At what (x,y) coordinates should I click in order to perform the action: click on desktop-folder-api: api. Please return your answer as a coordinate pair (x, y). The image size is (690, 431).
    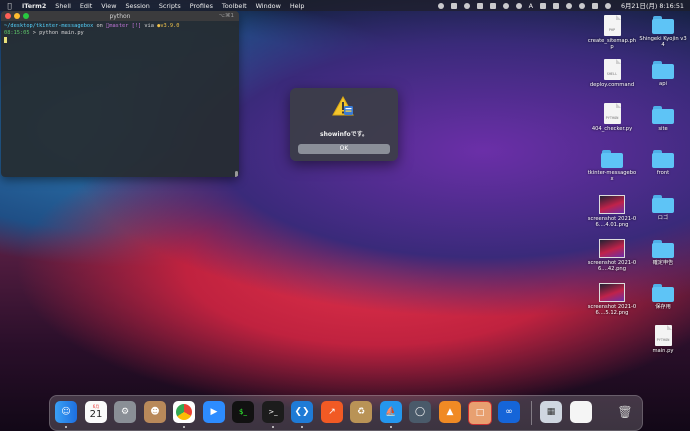
    Looking at the image, I should click on (663, 74).